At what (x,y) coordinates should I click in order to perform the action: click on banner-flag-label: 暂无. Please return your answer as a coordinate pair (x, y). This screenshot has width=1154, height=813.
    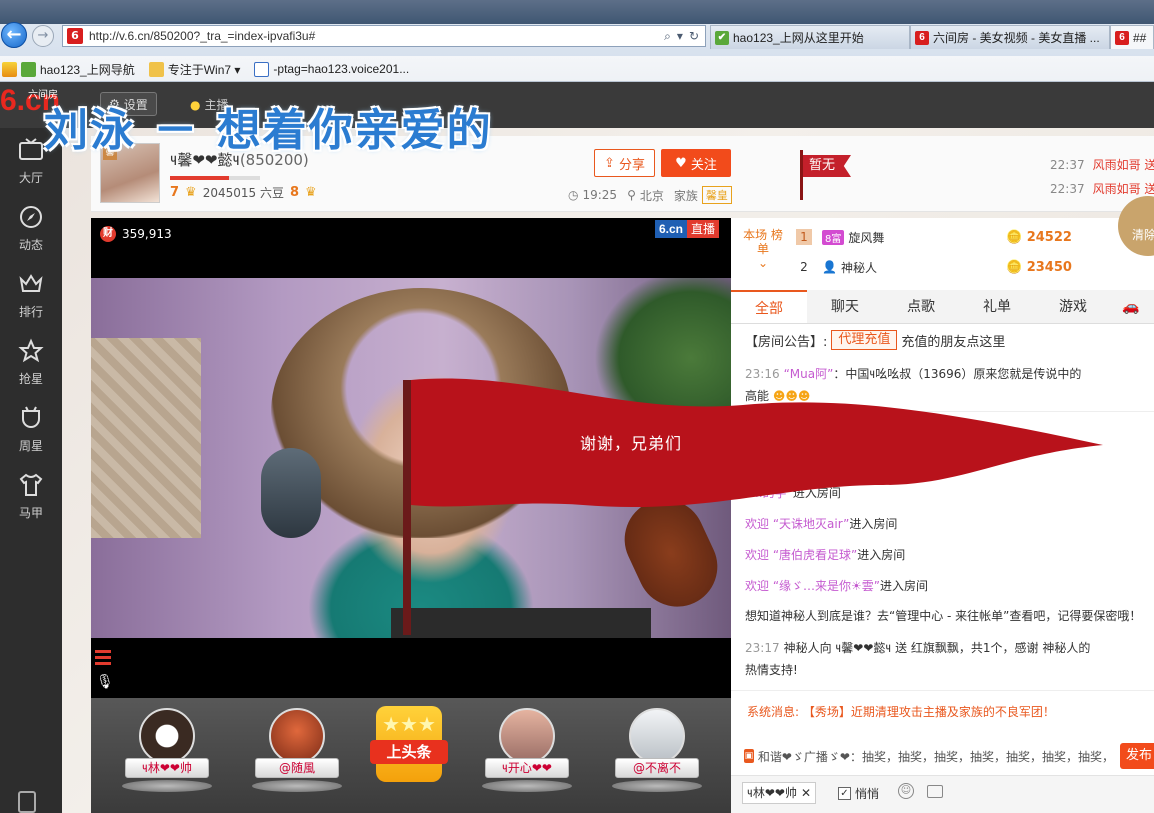
    Looking at the image, I should click on (827, 166).